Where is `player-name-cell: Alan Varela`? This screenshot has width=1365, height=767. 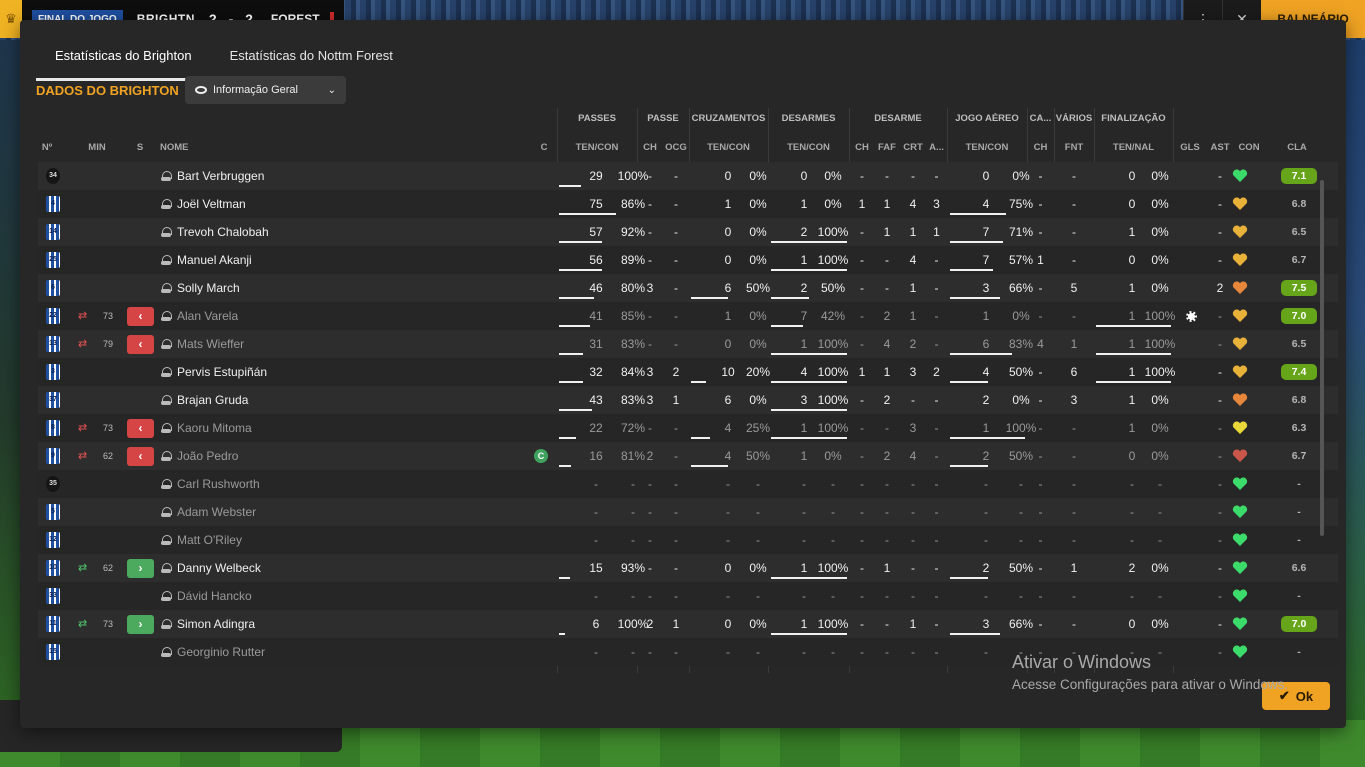
player-name-cell: Alan Varela is located at coordinates (199, 316).